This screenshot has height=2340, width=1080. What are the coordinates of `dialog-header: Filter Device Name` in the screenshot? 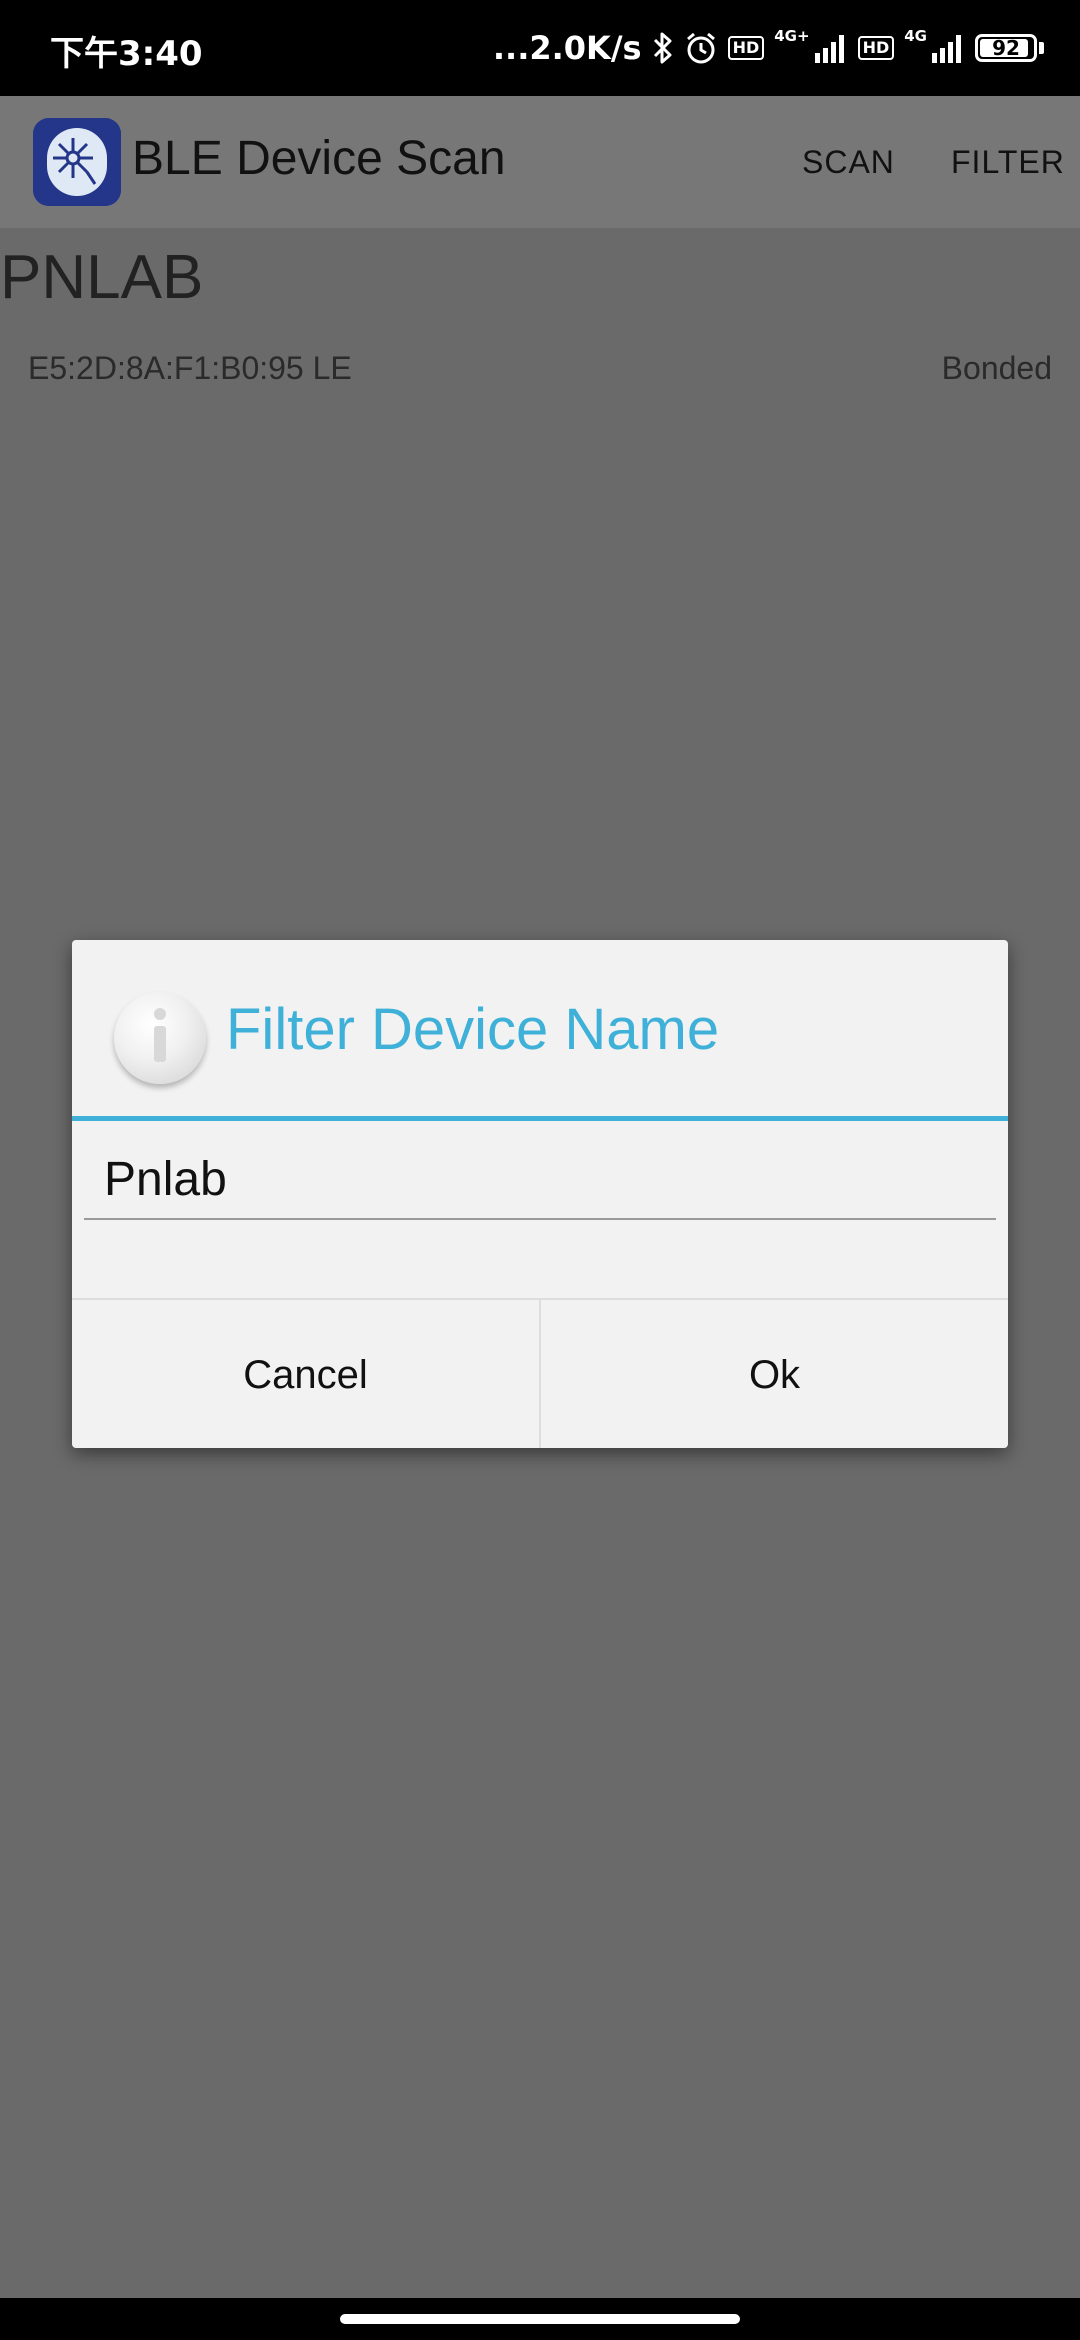 It's located at (540, 1028).